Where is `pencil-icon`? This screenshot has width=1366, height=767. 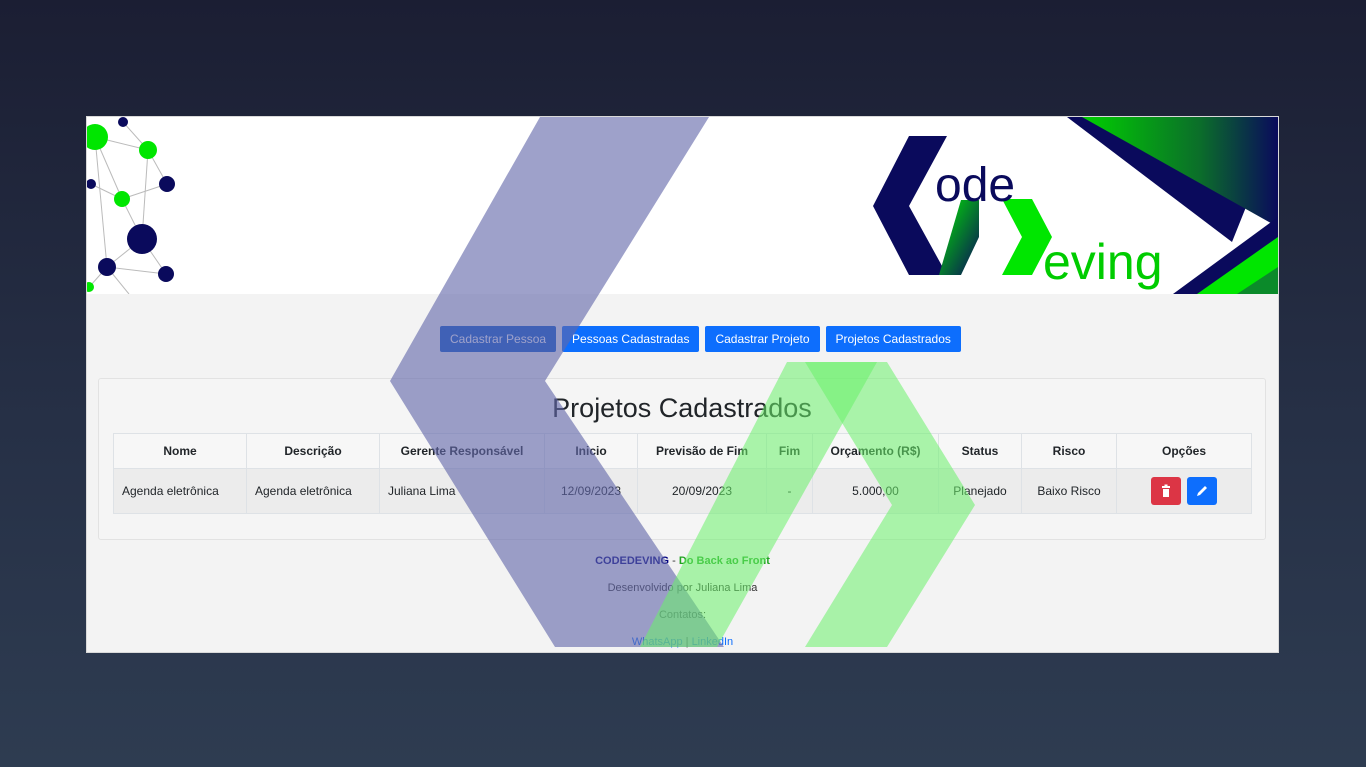
pencil-icon is located at coordinates (1201, 491).